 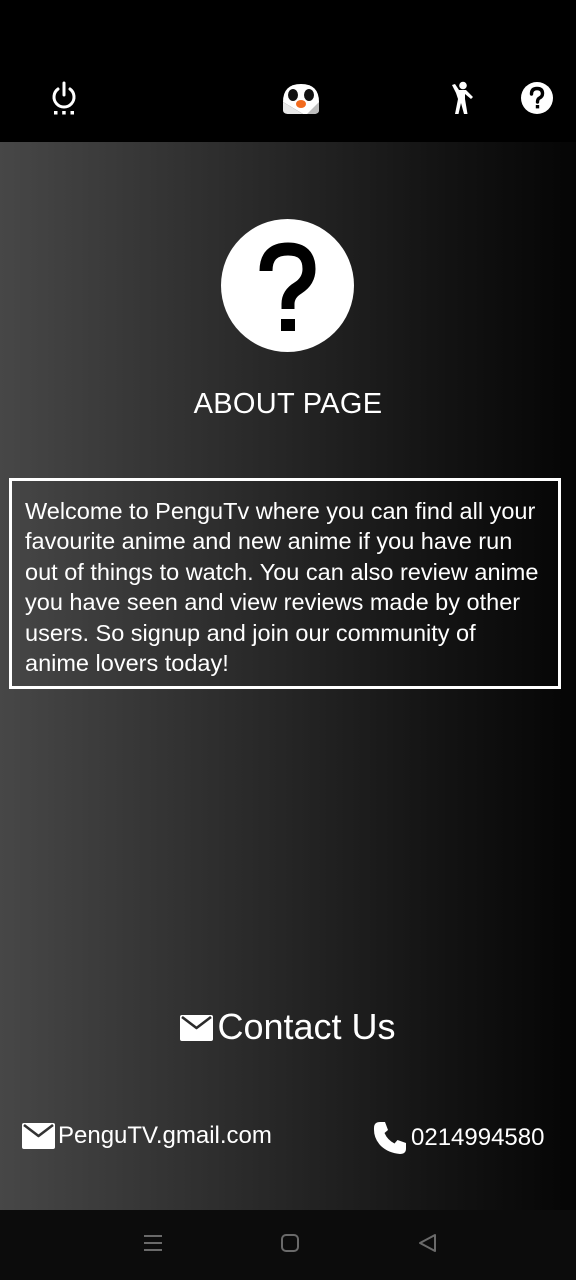 I want to click on power-button, so click(x=64, y=100).